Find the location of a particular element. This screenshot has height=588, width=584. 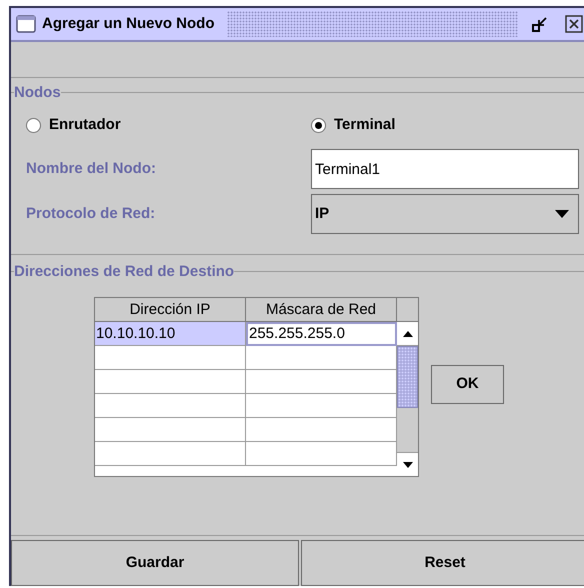

radio-option: Enrutador is located at coordinates (168, 125).